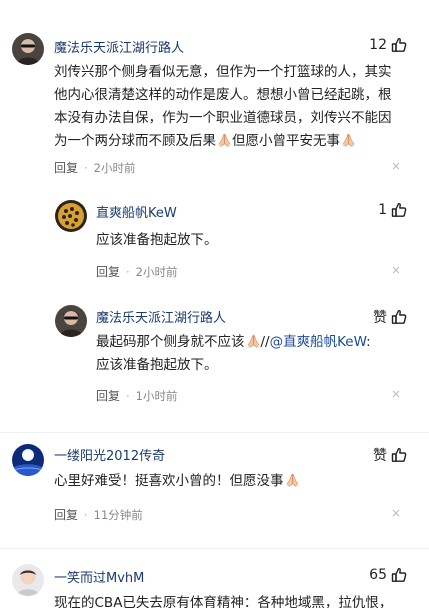 The image size is (429, 608). What do you see at coordinates (156, 395) in the screenshot?
I see `comment-time: 1小时前` at bounding box center [156, 395].